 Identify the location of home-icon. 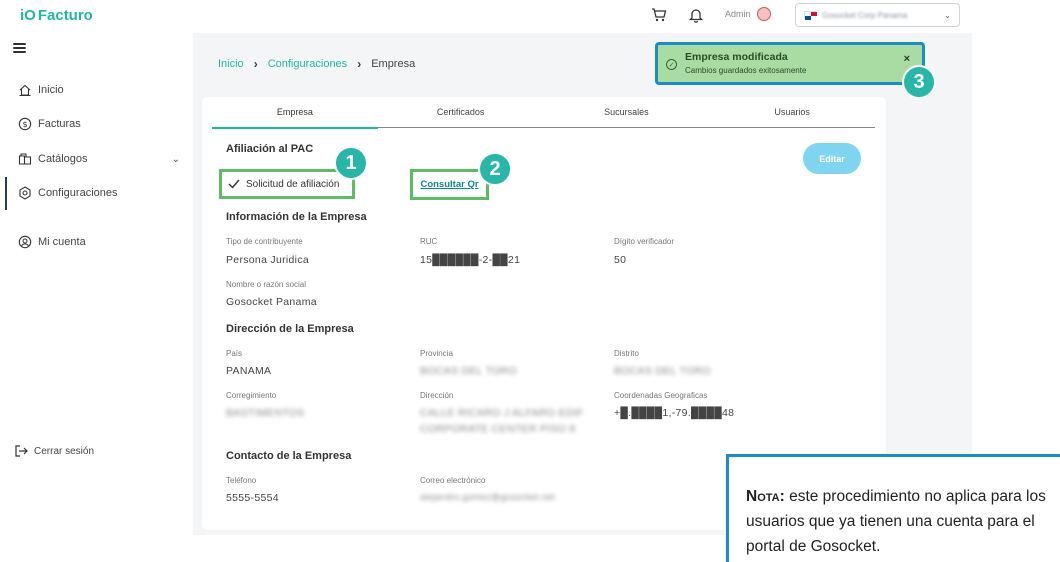
(25, 90).